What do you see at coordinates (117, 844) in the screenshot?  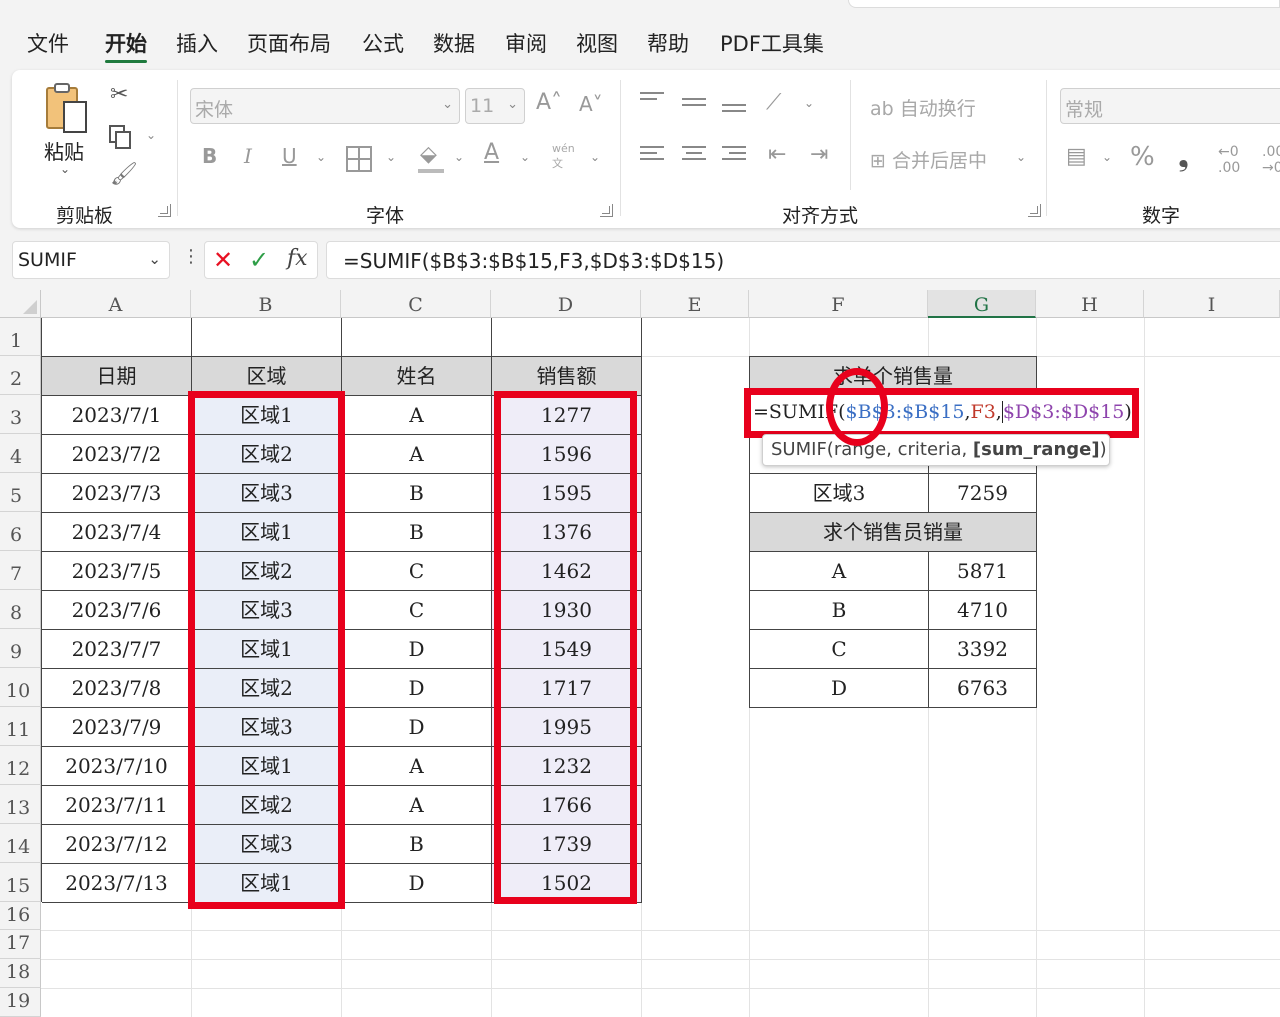 I see `cell-a14: 2023/7/12` at bounding box center [117, 844].